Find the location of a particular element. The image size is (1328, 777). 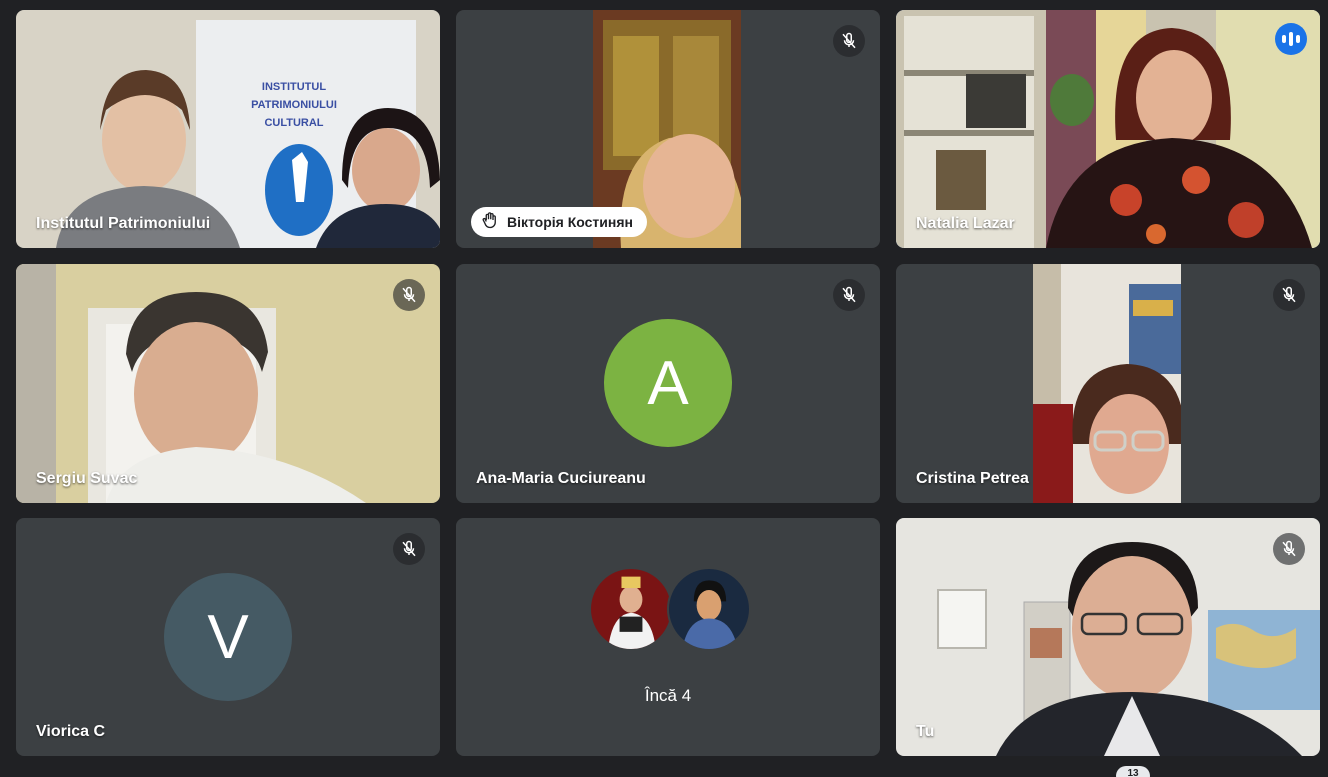

more-participants-label: Încă 4 is located at coordinates (668, 695).